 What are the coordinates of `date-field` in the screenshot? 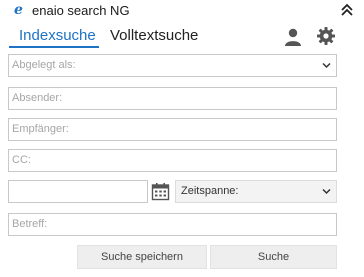 It's located at (78, 191).